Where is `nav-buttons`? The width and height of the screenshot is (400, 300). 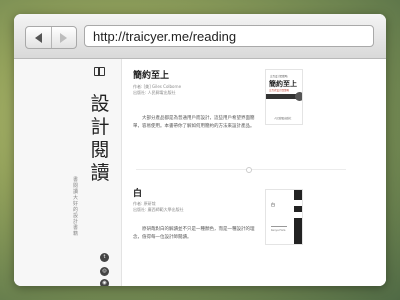
nav-buttons is located at coordinates (51, 37).